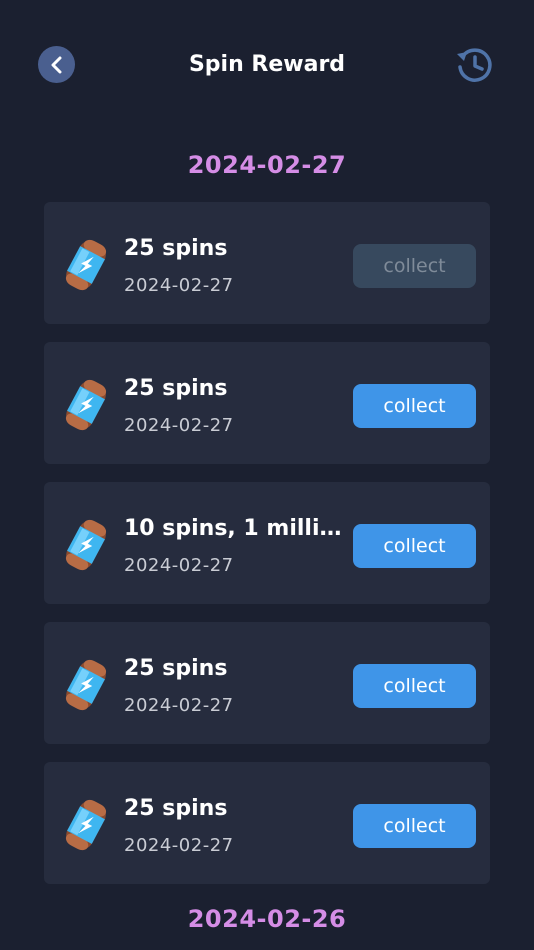 The width and height of the screenshot is (534, 950). Describe the element at coordinates (267, 65) in the screenshot. I see `header: Spin Reward` at that location.